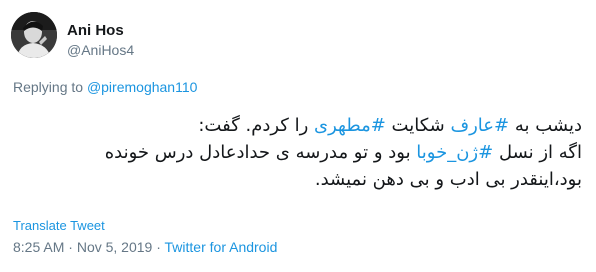  What do you see at coordinates (350, 125) in the screenshot?
I see `hashtag-link: #مطهری` at bounding box center [350, 125].